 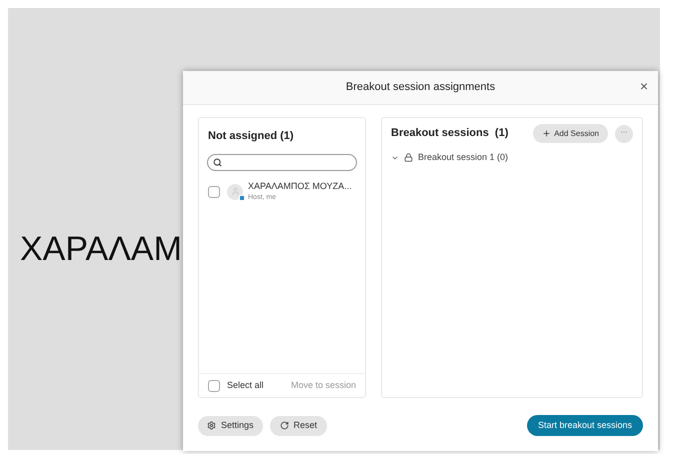 I want to click on settings-icon, so click(x=211, y=425).